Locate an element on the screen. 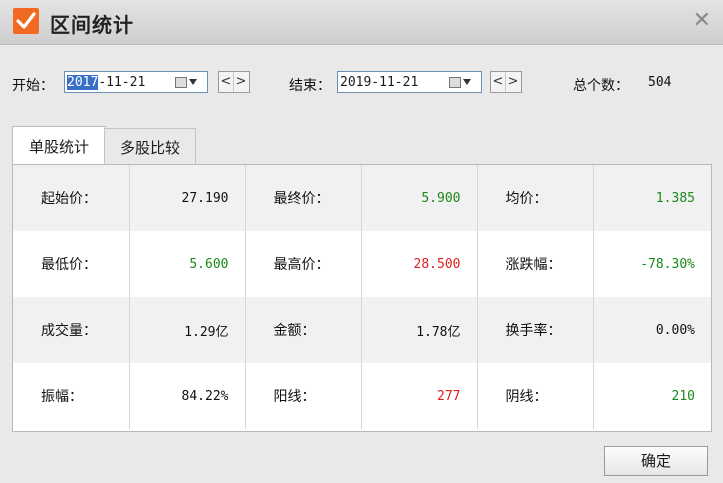 The image size is (723, 483). window-title: 区间统计 is located at coordinates (92, 25).